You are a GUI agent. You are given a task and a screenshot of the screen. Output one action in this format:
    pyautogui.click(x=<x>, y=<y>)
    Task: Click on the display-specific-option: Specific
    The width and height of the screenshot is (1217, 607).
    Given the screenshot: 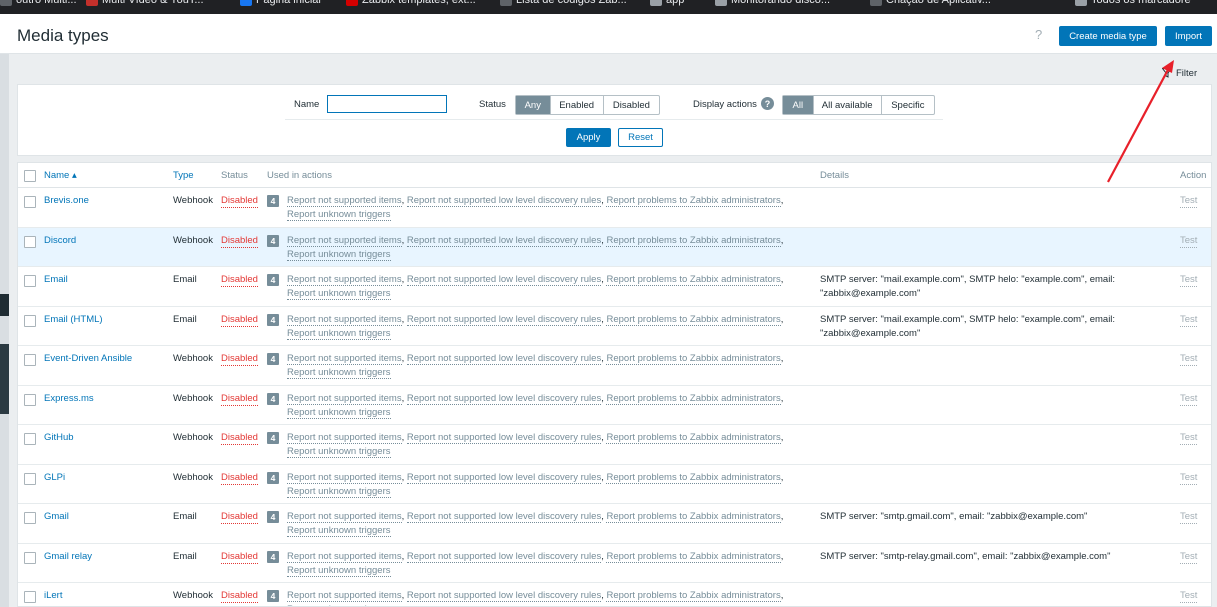 What is the action you would take?
    pyautogui.click(x=908, y=105)
    